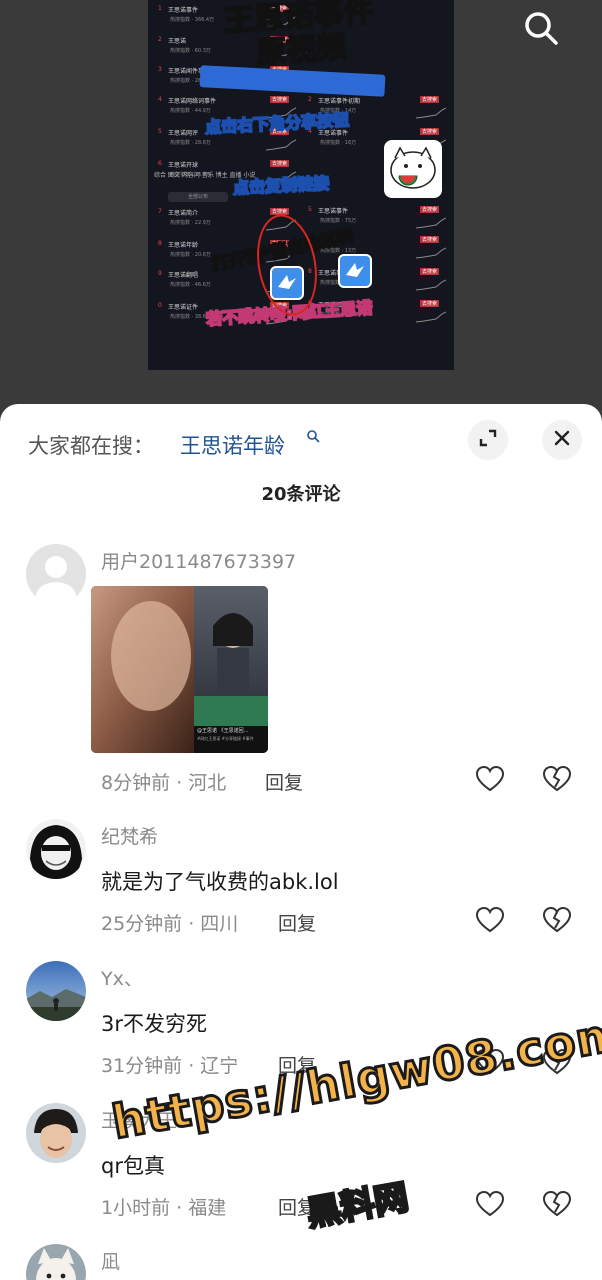 The width and height of the screenshot is (602, 1280). Describe the element at coordinates (225, 738) in the screenshot. I see `thumb-caption-tags: #网红王思诺 #分享链接 #事件` at that location.